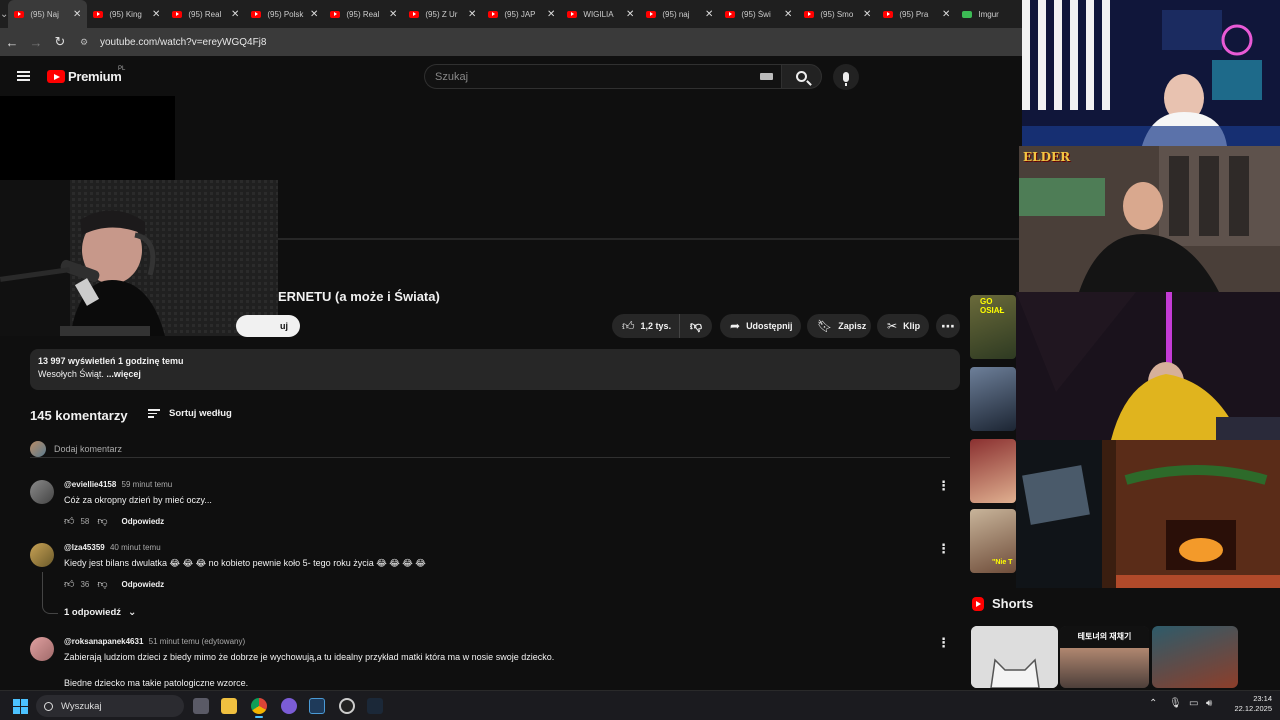 The height and width of the screenshot is (720, 1280). What do you see at coordinates (650, 239) in the screenshot?
I see `player-progress-track` at bounding box center [650, 239].